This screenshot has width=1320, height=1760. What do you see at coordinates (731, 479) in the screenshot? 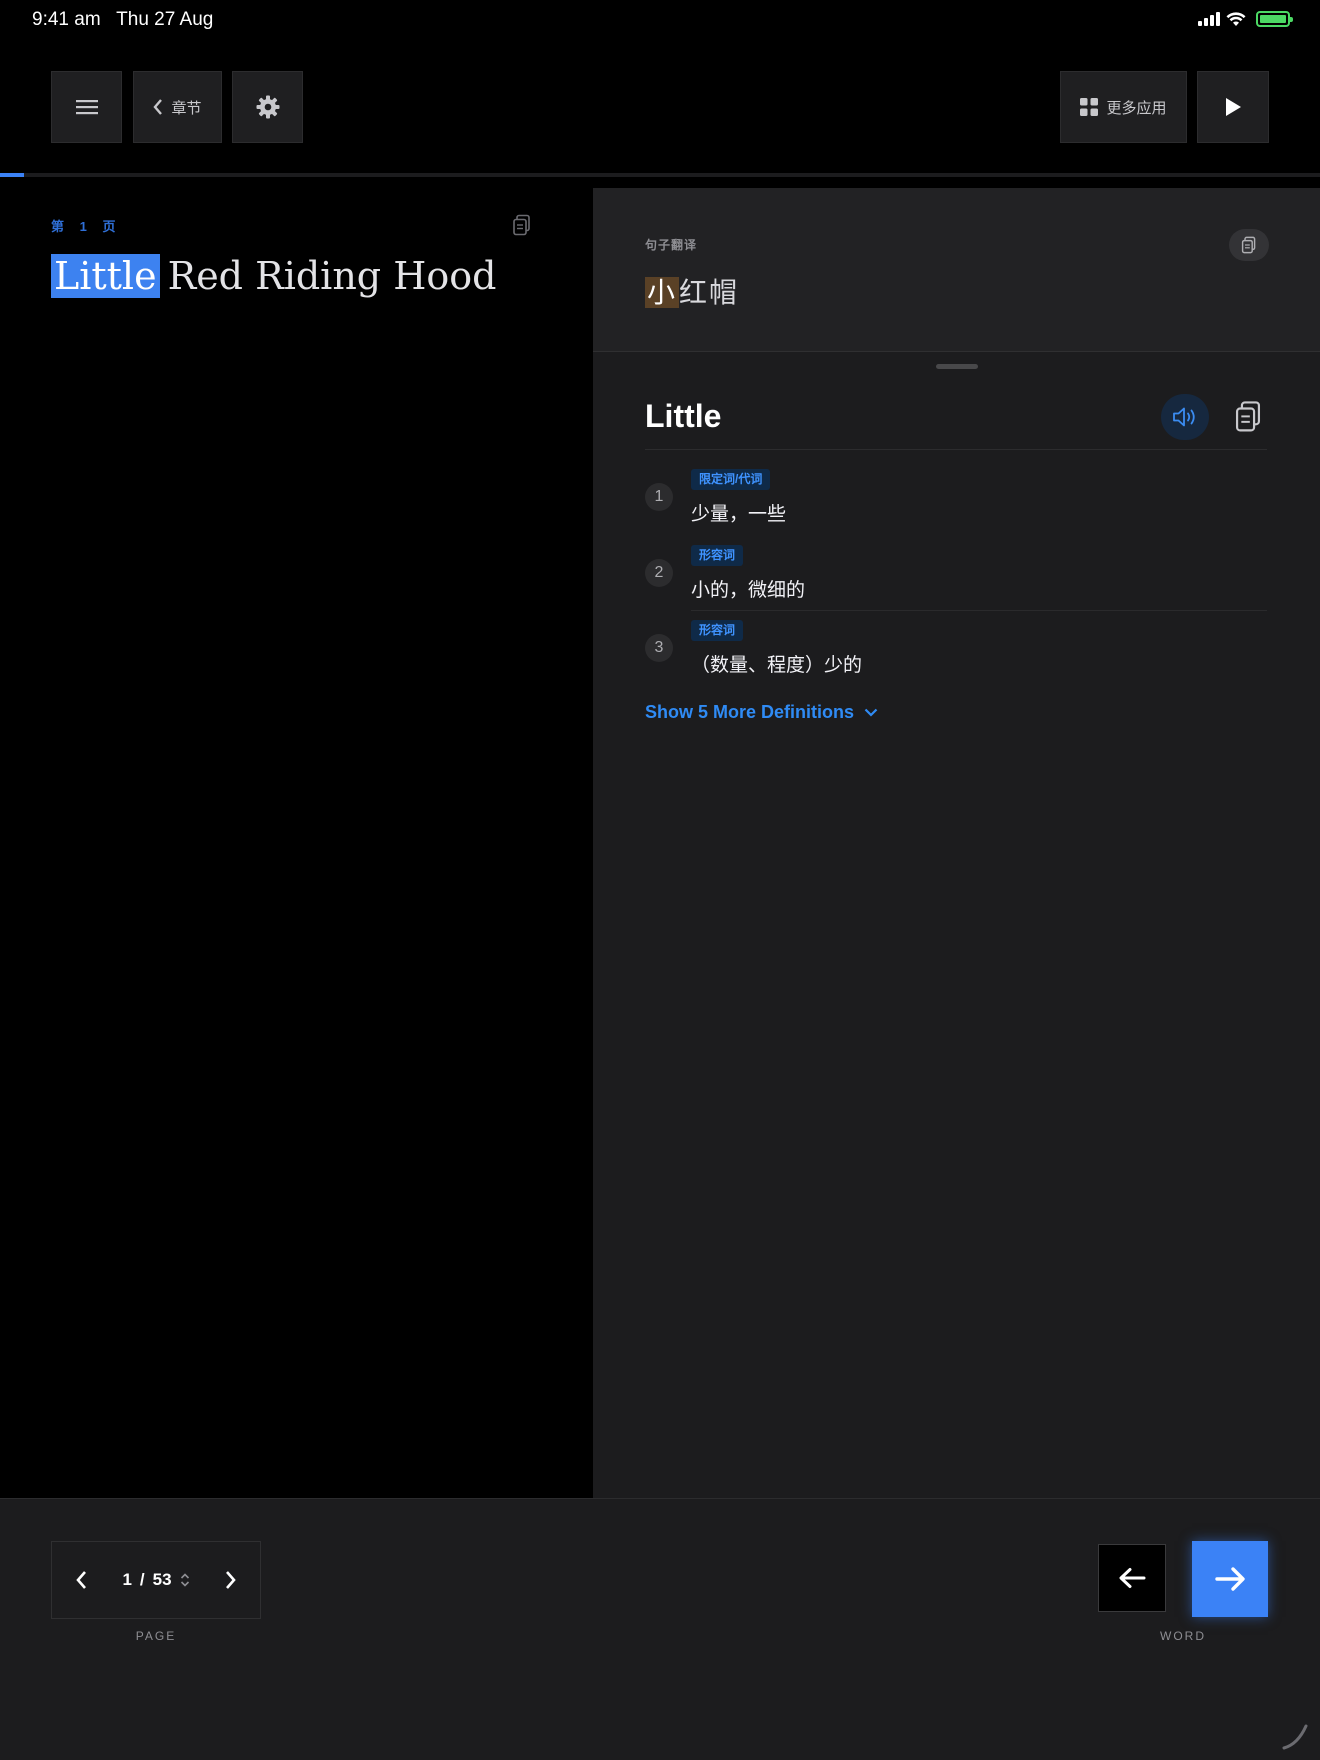
I see `part-of-speech-badge: 限定词/代词` at bounding box center [731, 479].